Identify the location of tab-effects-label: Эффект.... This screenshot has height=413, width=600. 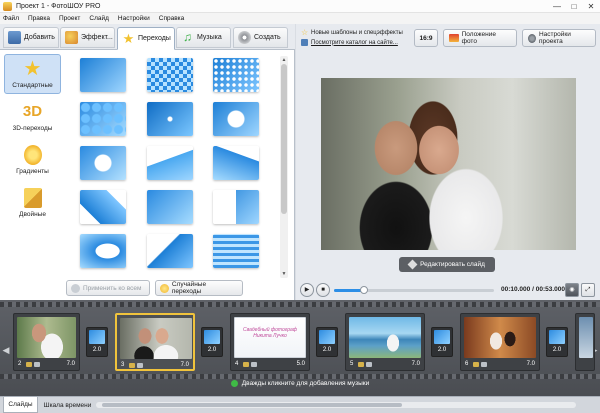
(97, 37).